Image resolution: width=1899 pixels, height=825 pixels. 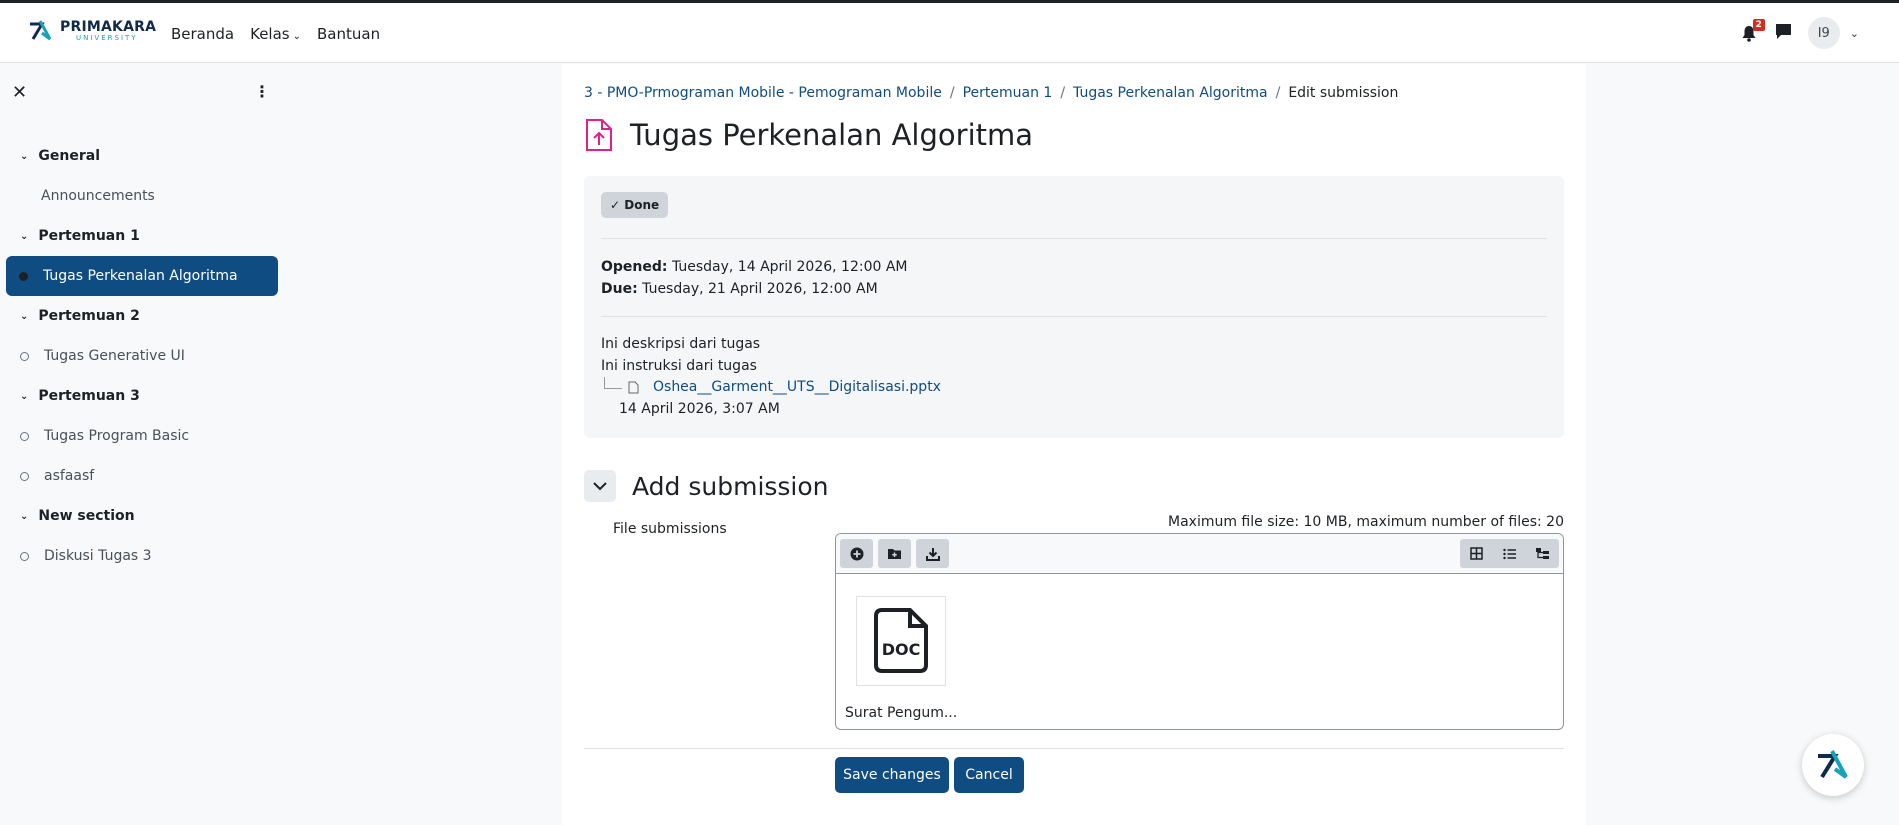 I want to click on brand-subtitle: UNIVERSITY, so click(x=107, y=38).